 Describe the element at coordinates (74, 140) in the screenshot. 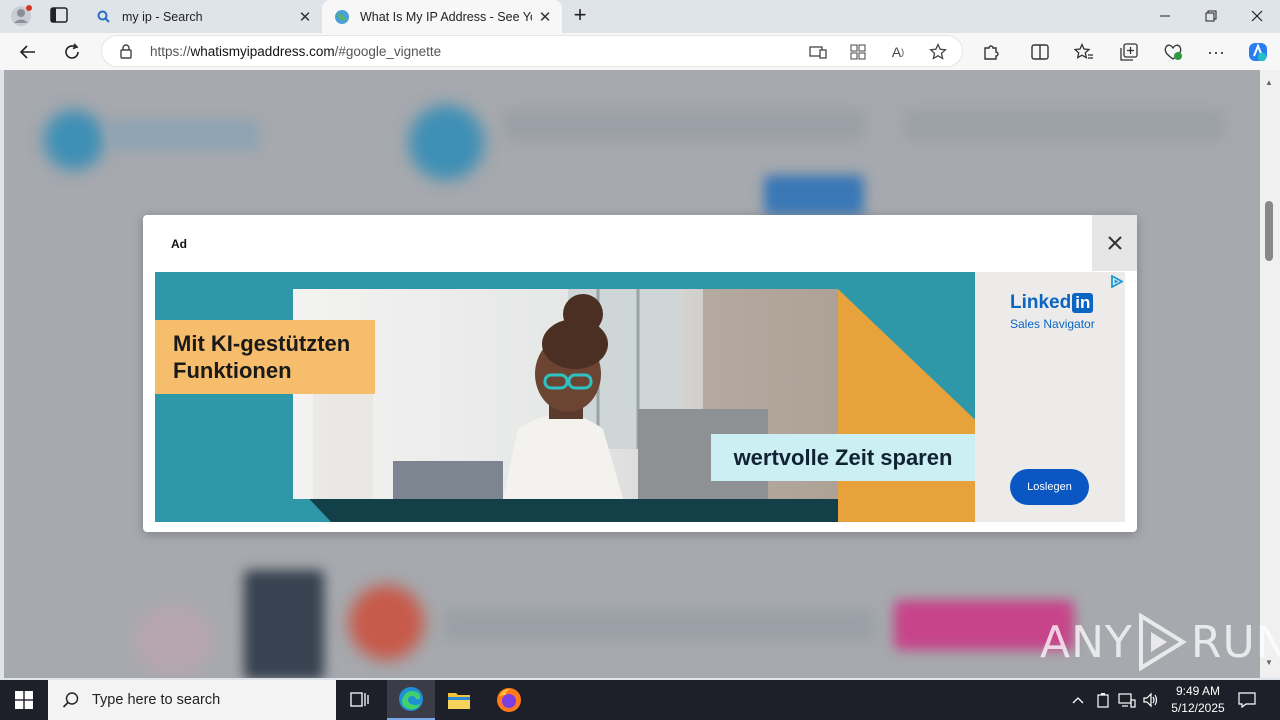

I see `site-logo-blur` at that location.